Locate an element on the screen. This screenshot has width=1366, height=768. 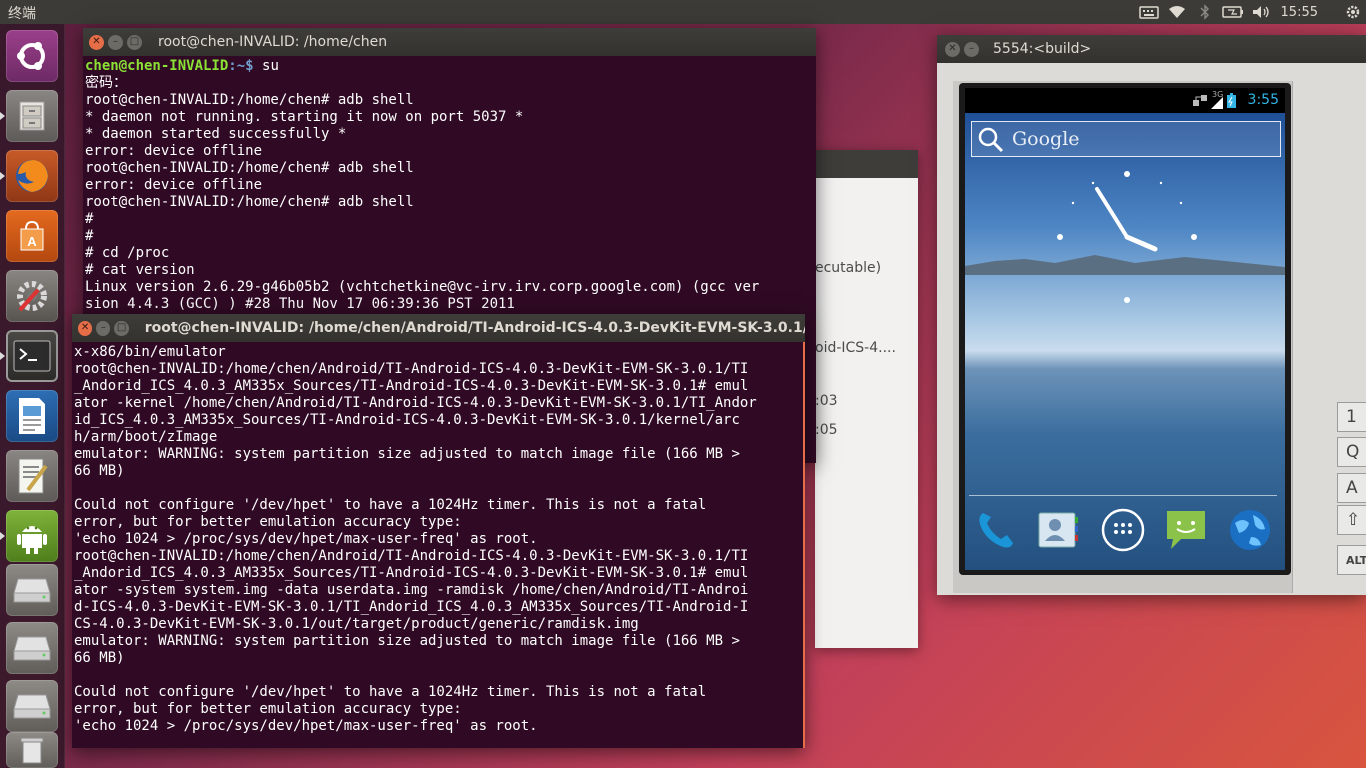
launcher-software-center: A is located at coordinates (32, 236).